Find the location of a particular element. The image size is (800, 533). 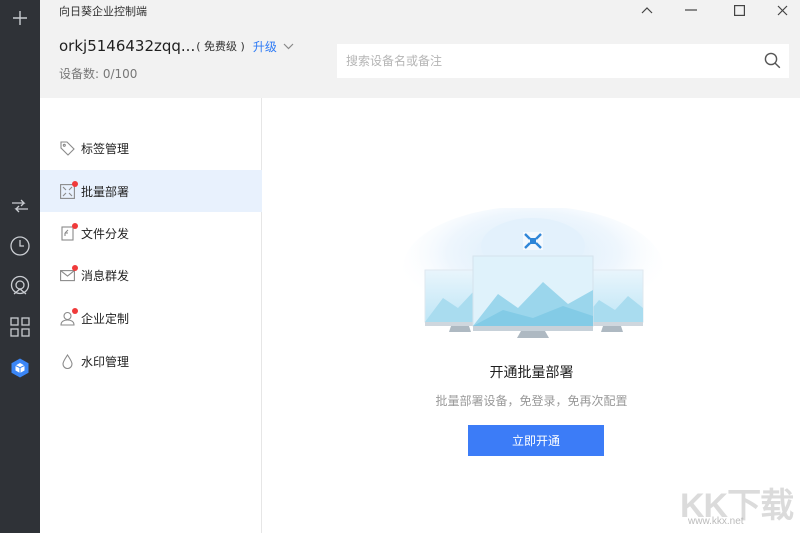

sidebar-item-label: 水印管理 is located at coordinates (105, 361).